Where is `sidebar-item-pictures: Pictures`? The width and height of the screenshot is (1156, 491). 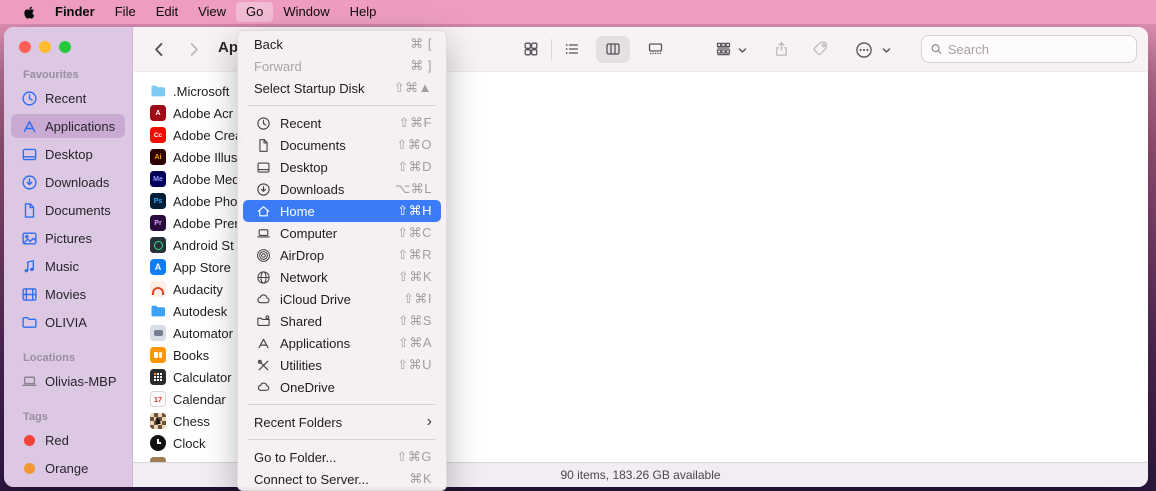
sidebar-item-pictures: Pictures is located at coordinates (68, 238).